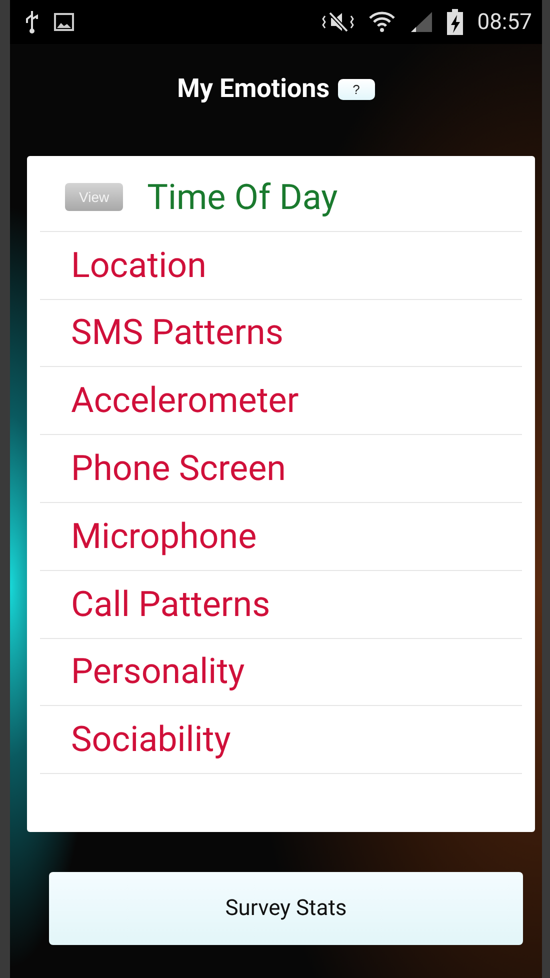 The width and height of the screenshot is (550, 978). What do you see at coordinates (164, 536) in the screenshot?
I see `category-item: Microphone` at bounding box center [164, 536].